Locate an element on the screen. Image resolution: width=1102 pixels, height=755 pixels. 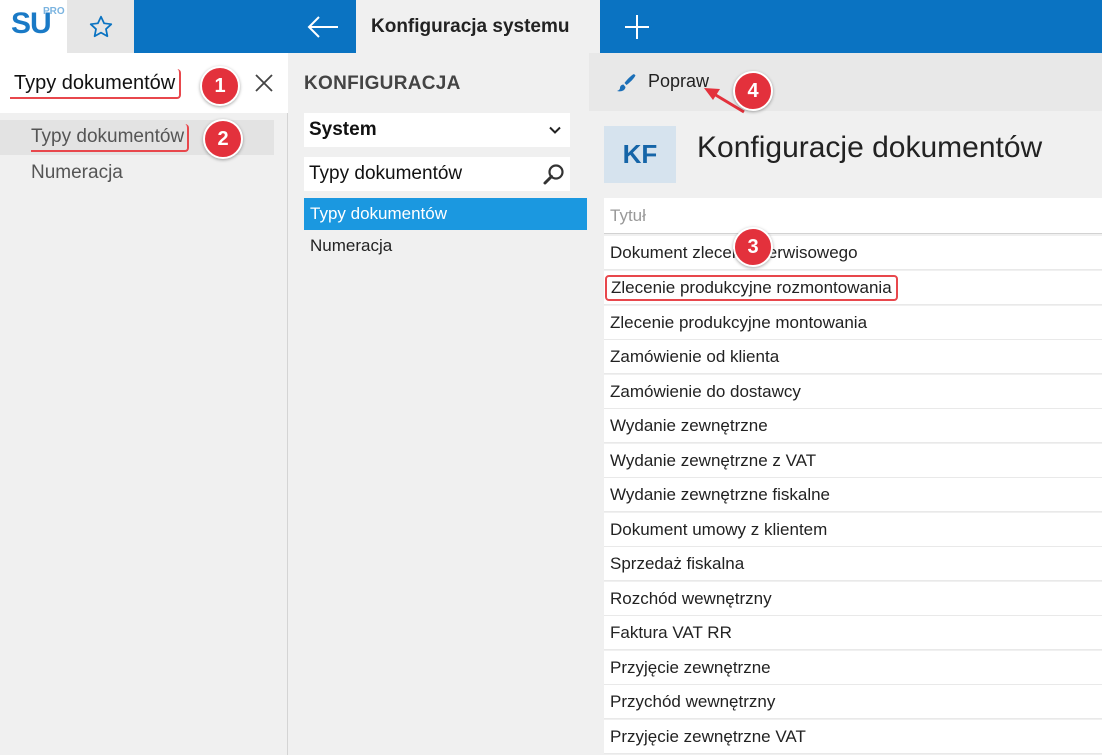
table-row-selected: Zlecenie produkcyjne rozmontowania is located at coordinates (853, 288).